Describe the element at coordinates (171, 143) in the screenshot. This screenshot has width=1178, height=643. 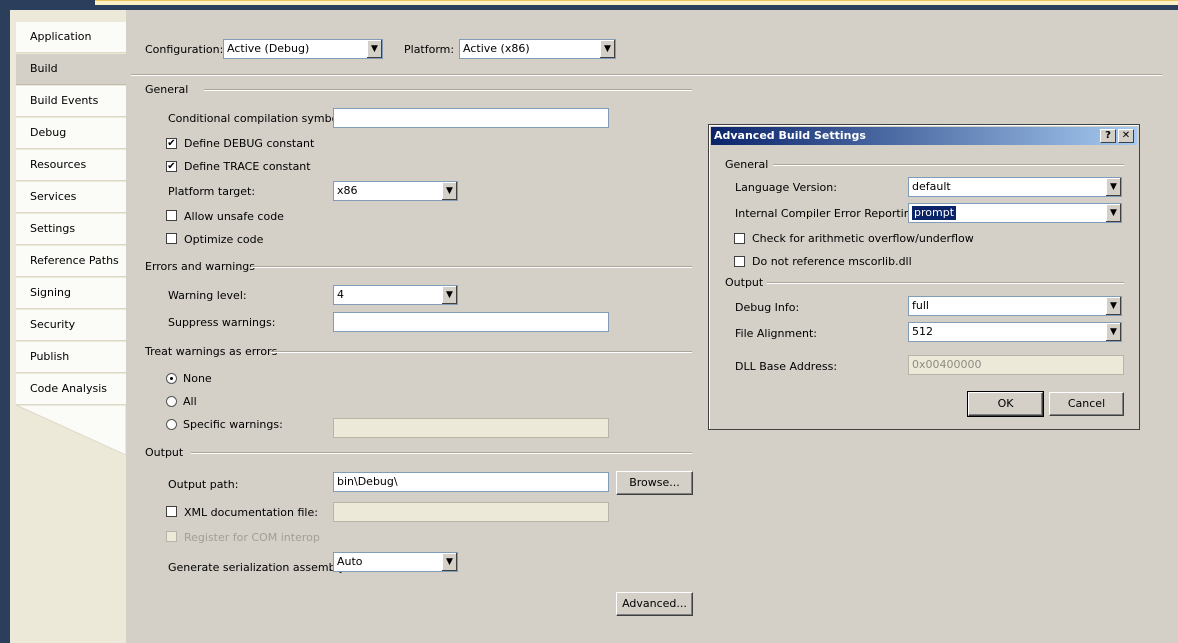
I see `define-debug-checkbox: ✔` at that location.